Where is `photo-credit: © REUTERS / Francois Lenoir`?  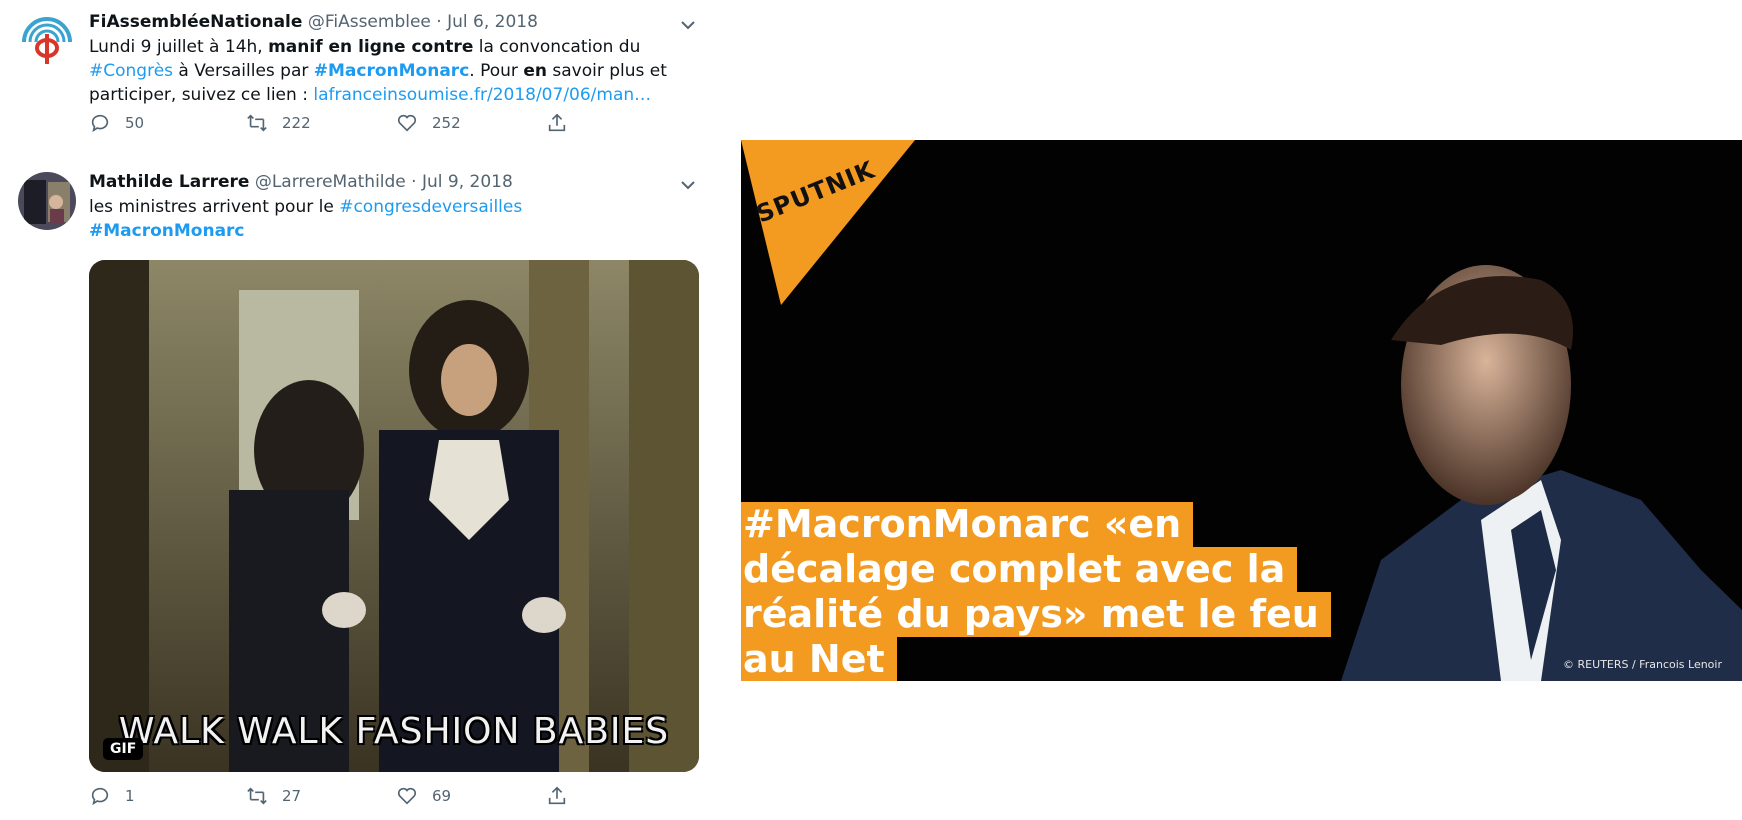 photo-credit: © REUTERS / Francois Lenoir is located at coordinates (1642, 664).